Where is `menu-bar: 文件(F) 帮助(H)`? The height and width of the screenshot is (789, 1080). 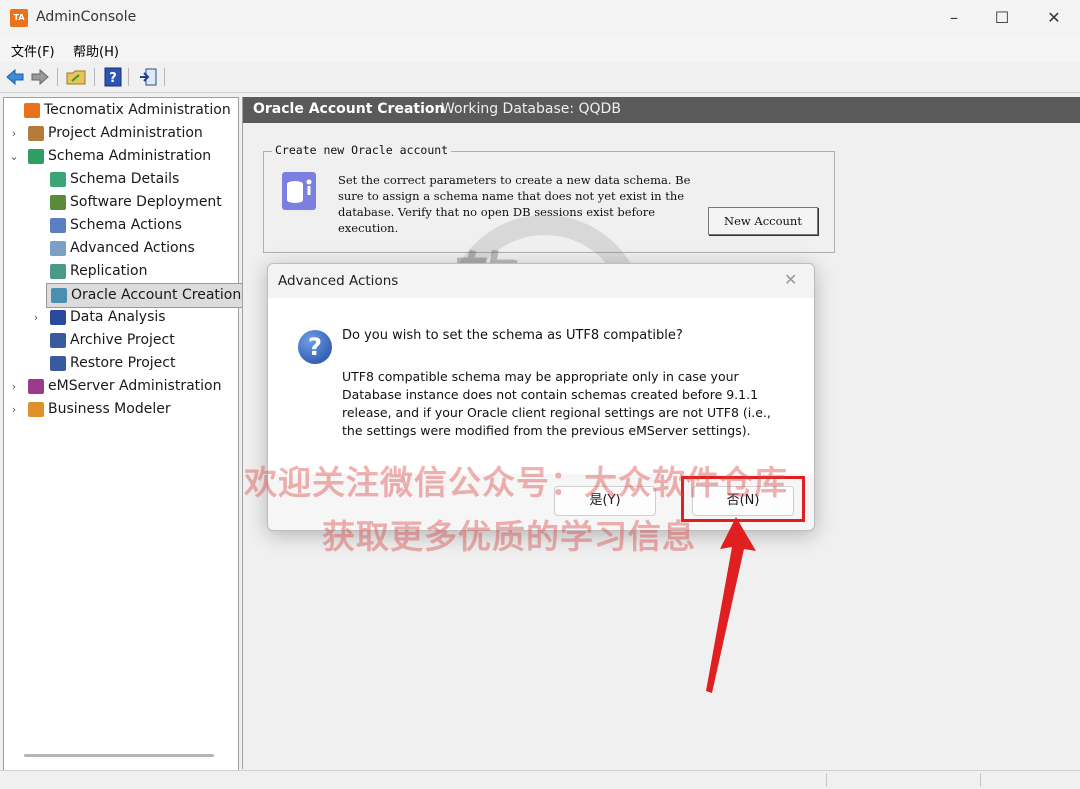 menu-bar: 文件(F) 帮助(H) is located at coordinates (540, 49).